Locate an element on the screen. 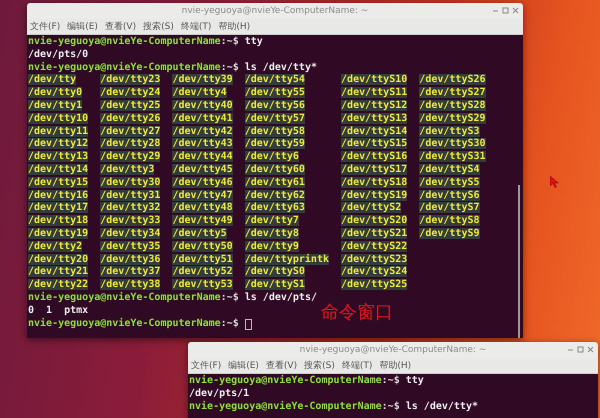 The height and width of the screenshot is (418, 600). device-file-name: /dev/ttyS15 is located at coordinates (374, 144).